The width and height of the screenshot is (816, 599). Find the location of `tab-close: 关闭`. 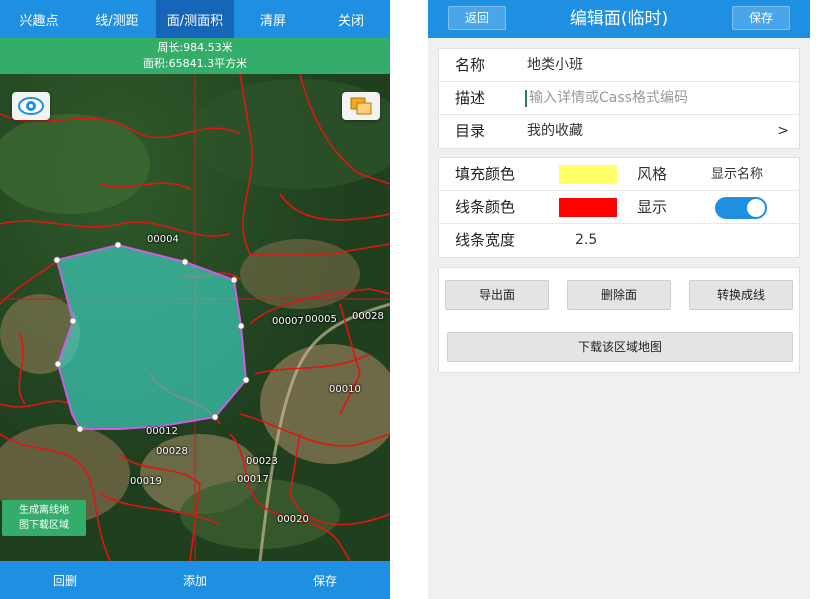

tab-close: 关闭 is located at coordinates (351, 19).